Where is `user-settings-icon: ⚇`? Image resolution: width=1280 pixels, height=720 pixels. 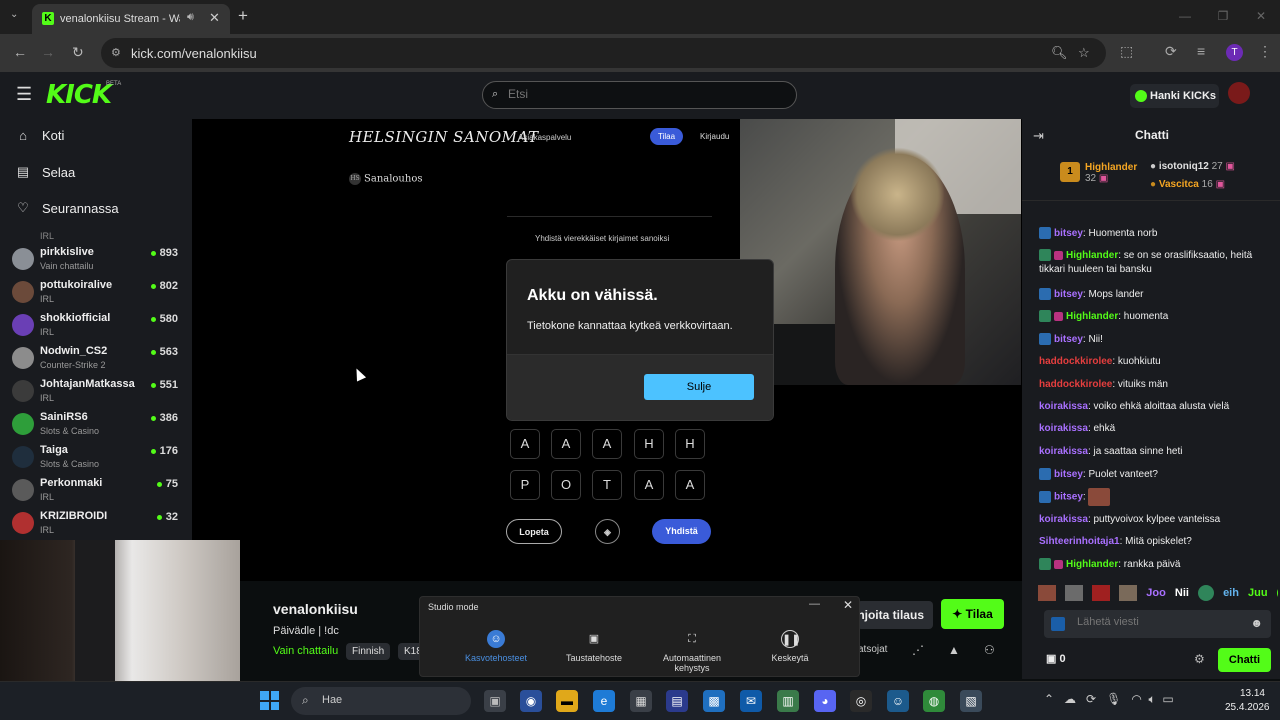 user-settings-icon: ⚇ is located at coordinates (989, 650).